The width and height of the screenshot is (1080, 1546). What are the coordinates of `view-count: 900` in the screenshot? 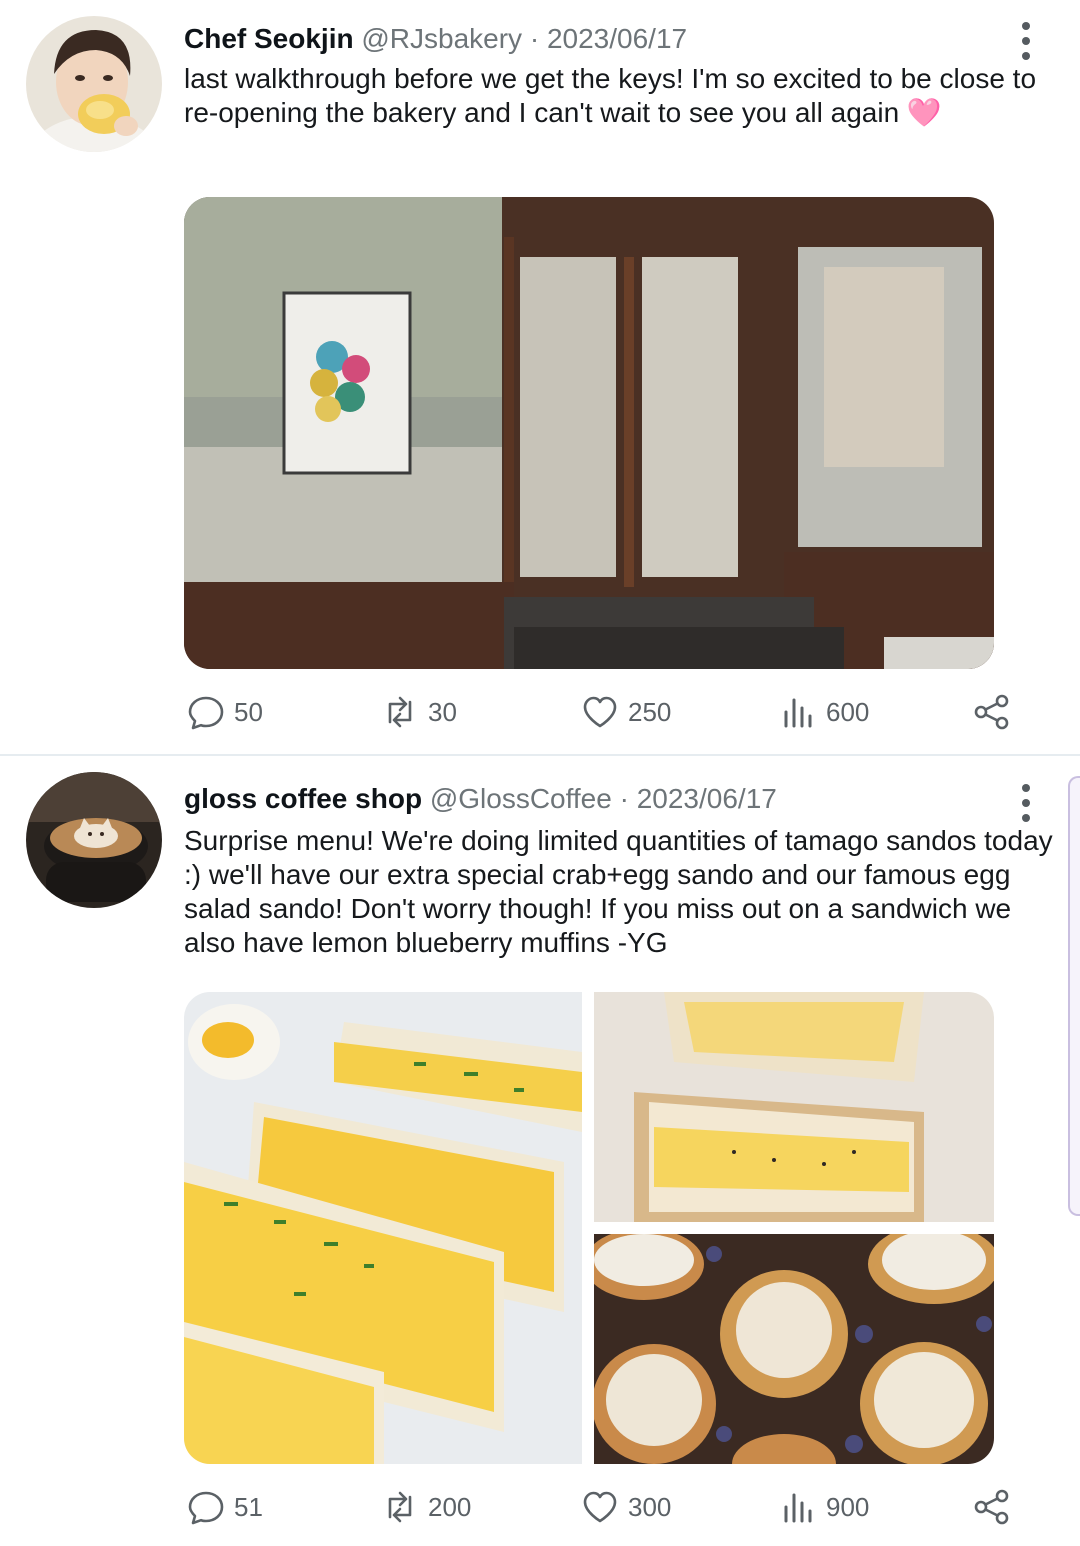 It's located at (848, 1506).